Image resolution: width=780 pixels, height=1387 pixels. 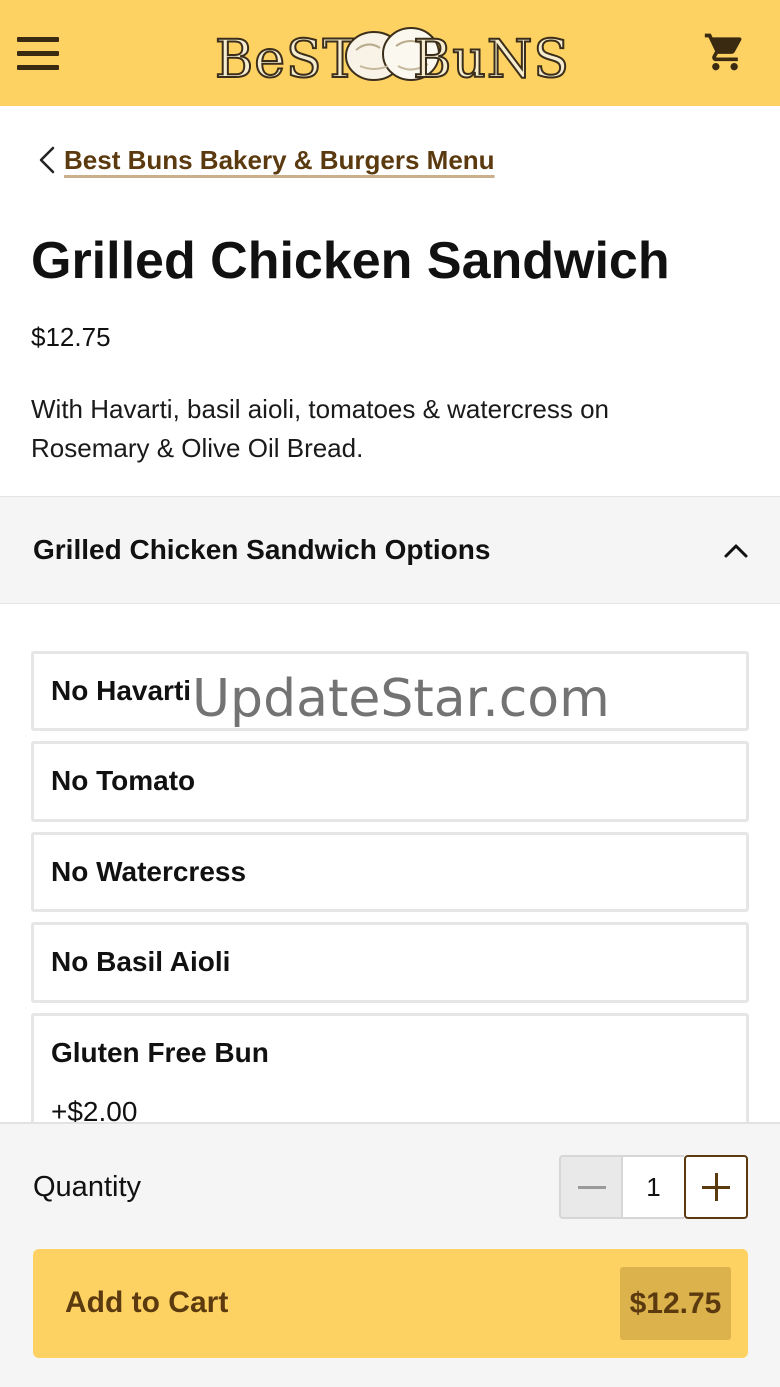 I want to click on quantity-value: 1, so click(x=653, y=1187).